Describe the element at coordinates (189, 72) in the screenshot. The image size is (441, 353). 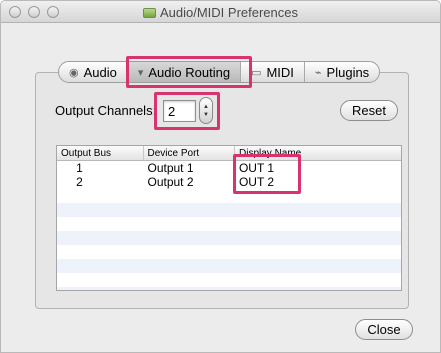
I see `tab-audio-routing-label: Audio Routing` at that location.